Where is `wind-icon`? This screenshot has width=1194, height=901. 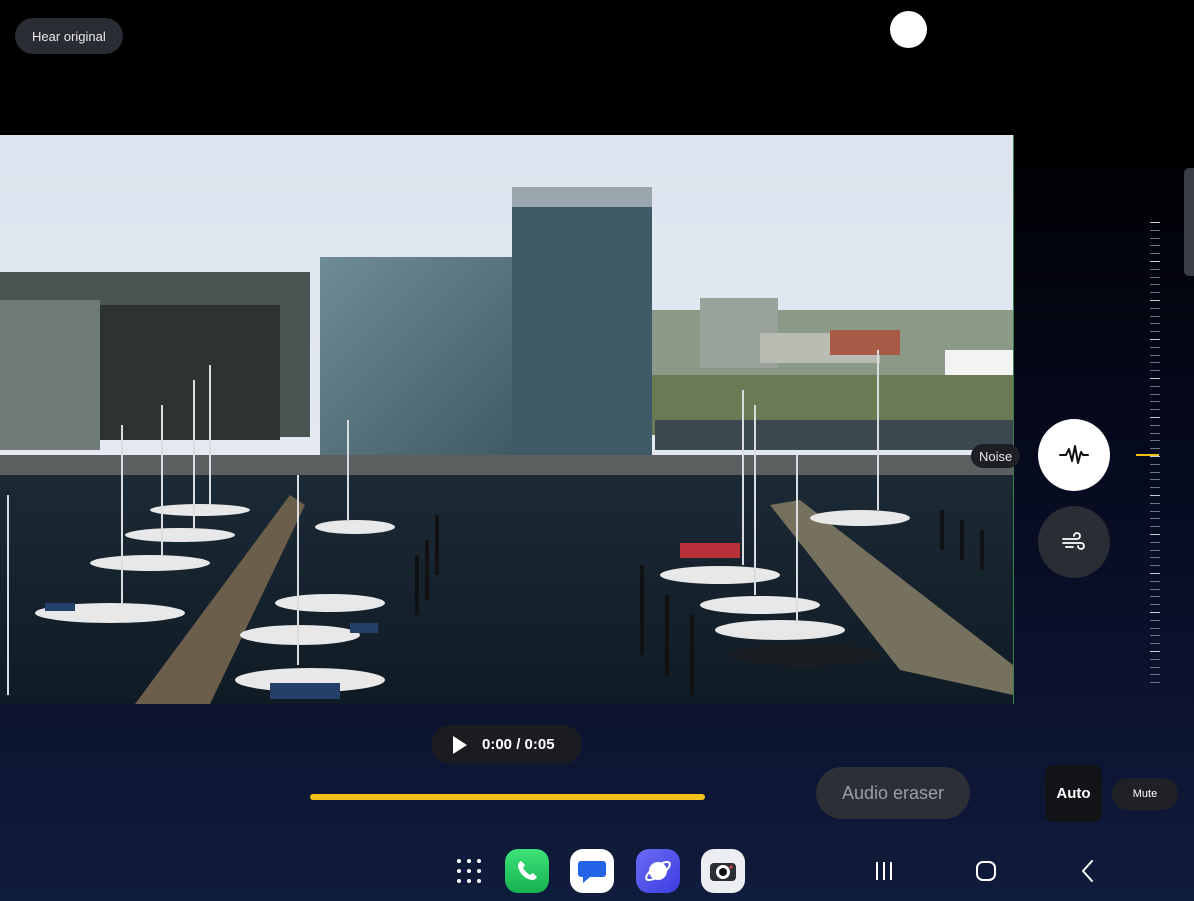
wind-icon is located at coordinates (1073, 541).